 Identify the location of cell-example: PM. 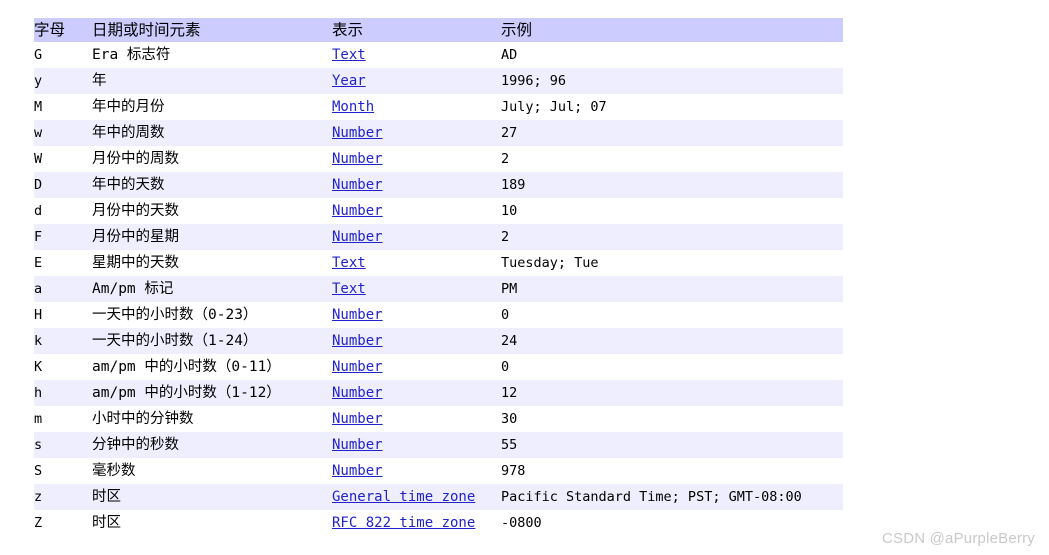
(509, 289).